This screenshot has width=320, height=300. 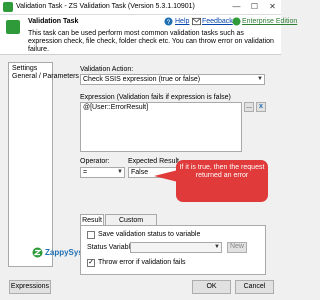 I want to click on validation-action-select: Check SSIS expression (true or false) ▼, so click(x=172, y=79).